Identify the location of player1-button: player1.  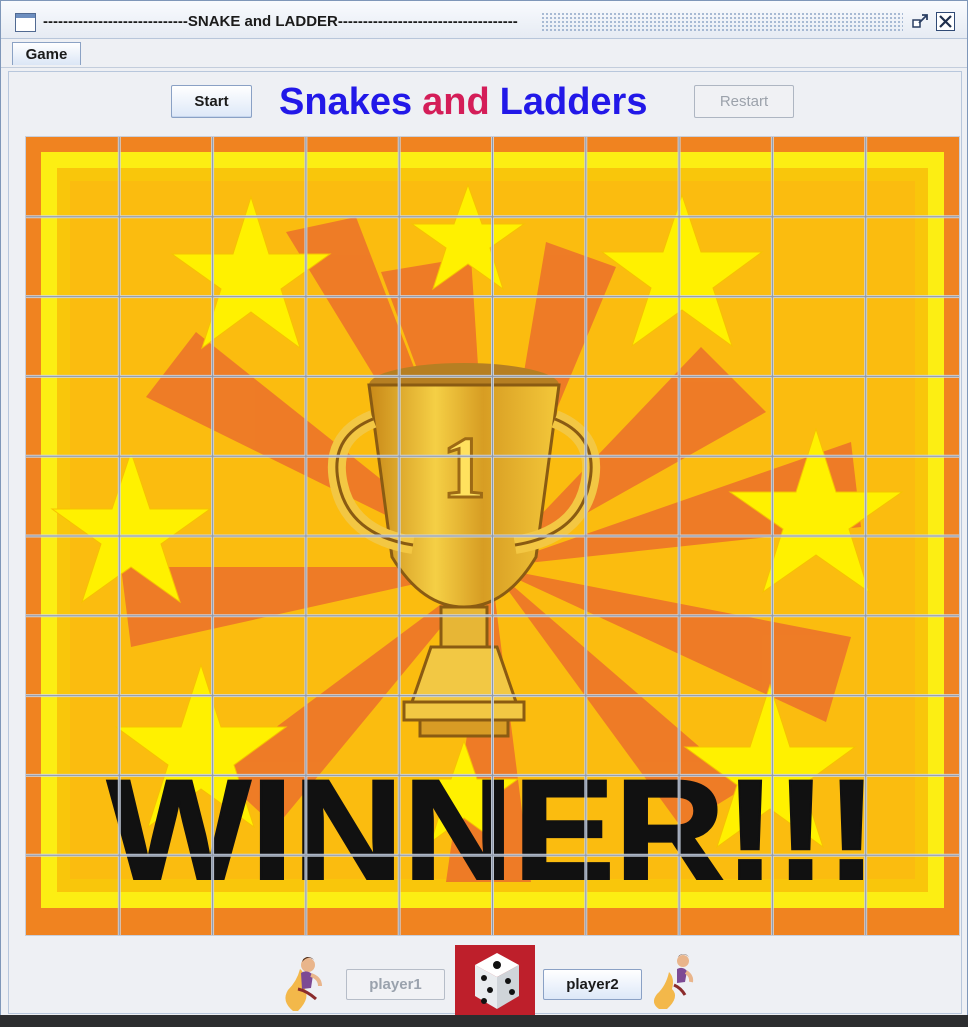
(395, 984).